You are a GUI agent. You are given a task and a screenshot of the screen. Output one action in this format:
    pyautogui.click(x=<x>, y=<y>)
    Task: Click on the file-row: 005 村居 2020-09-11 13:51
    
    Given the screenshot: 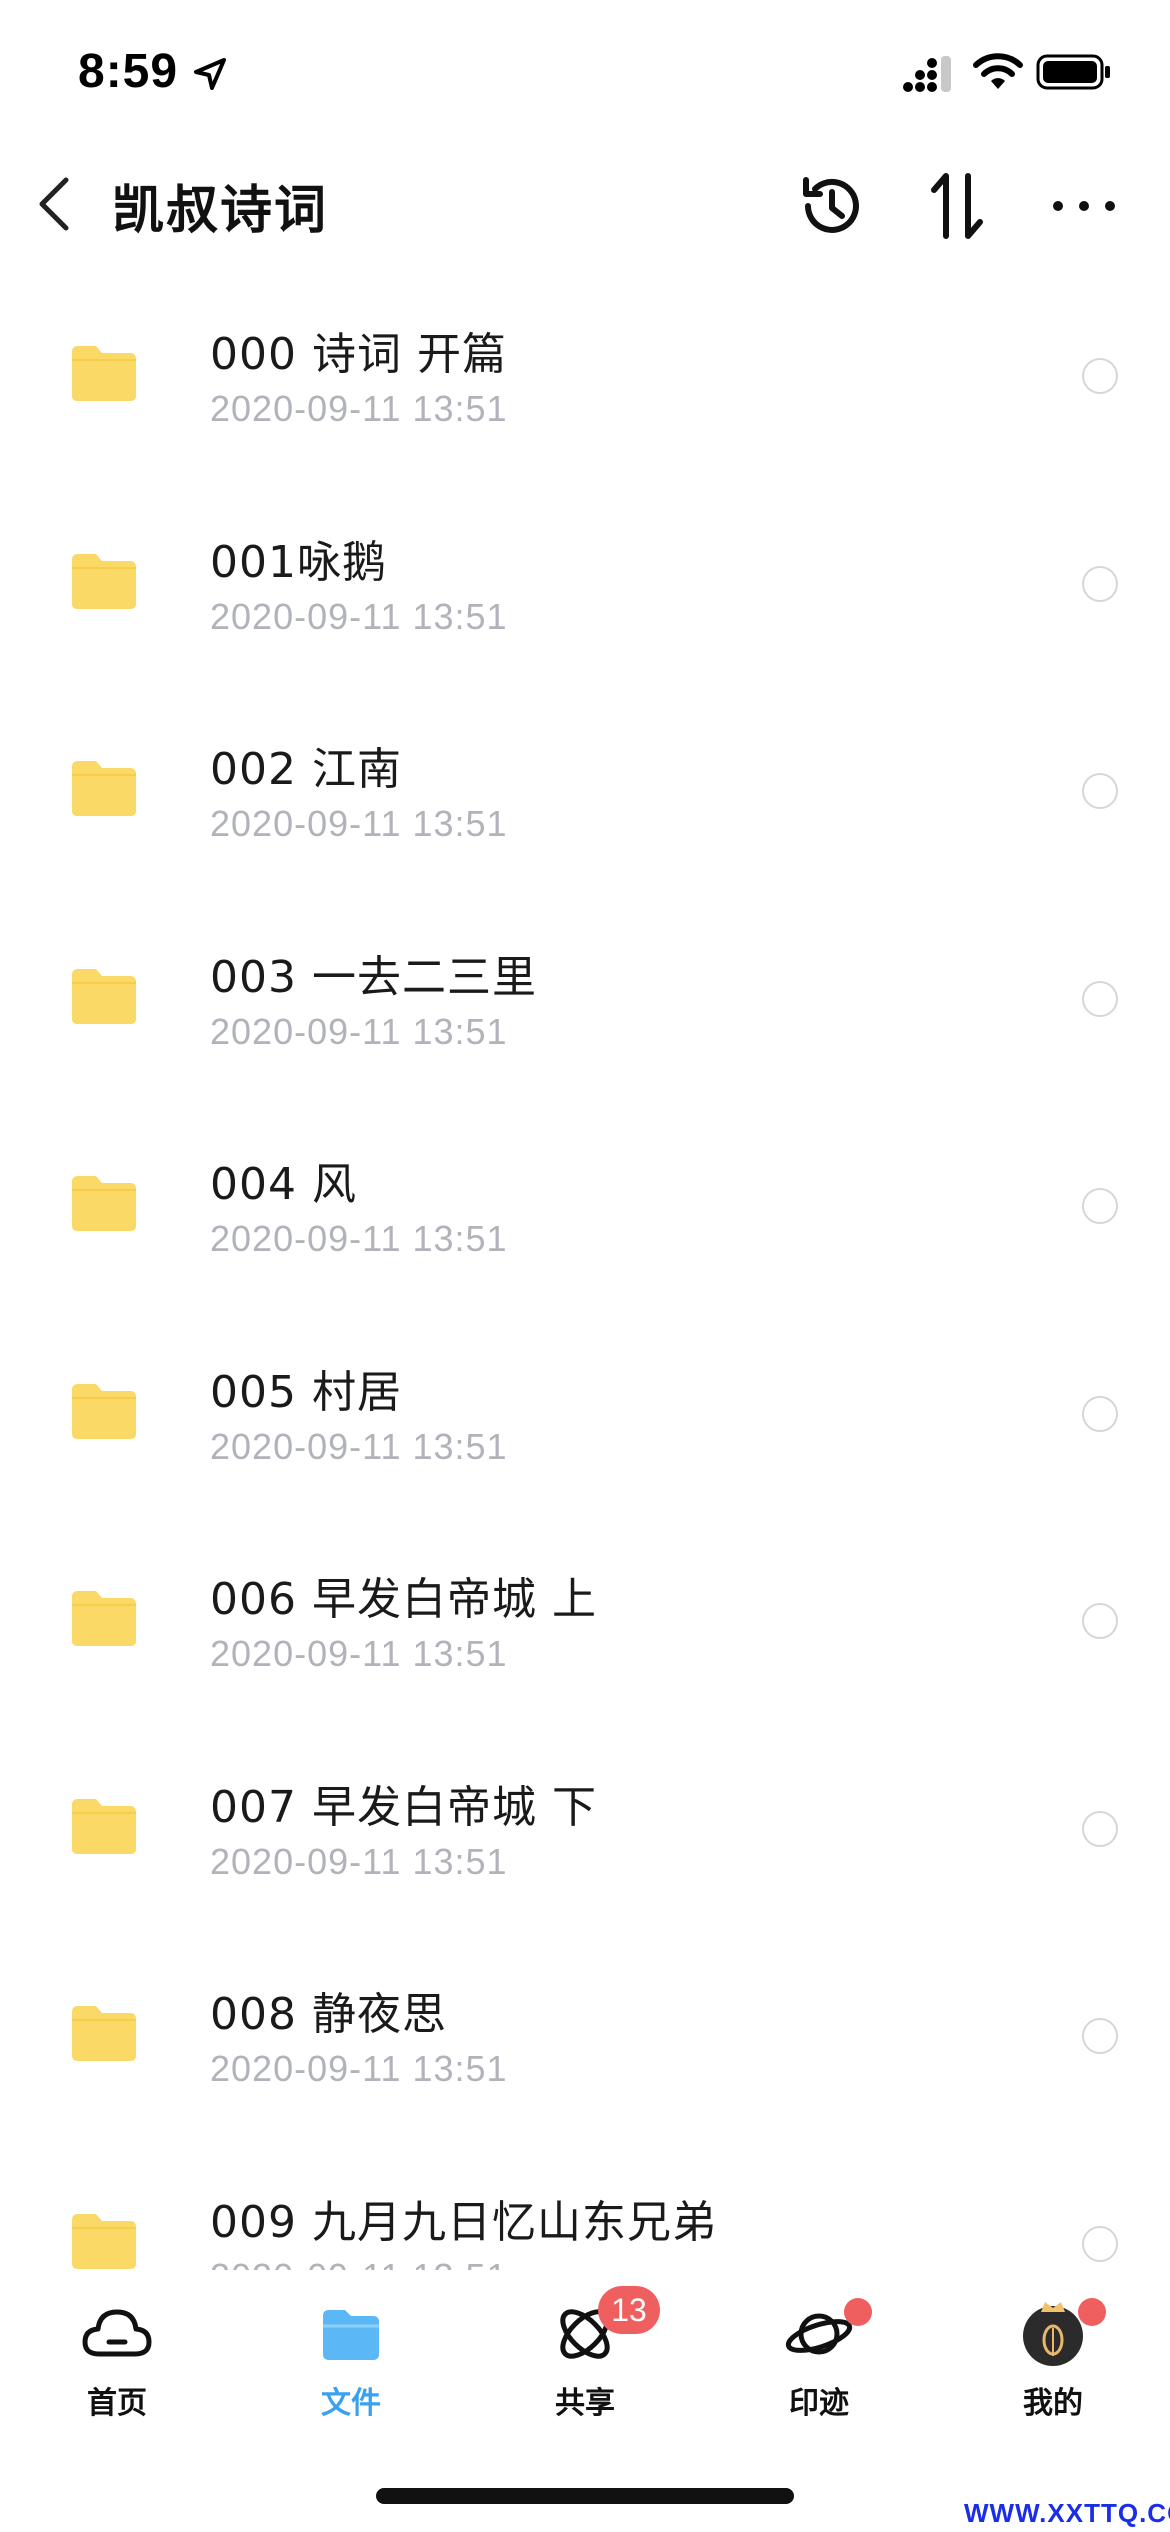 What is the action you would take?
    pyautogui.click(x=585, y=1430)
    